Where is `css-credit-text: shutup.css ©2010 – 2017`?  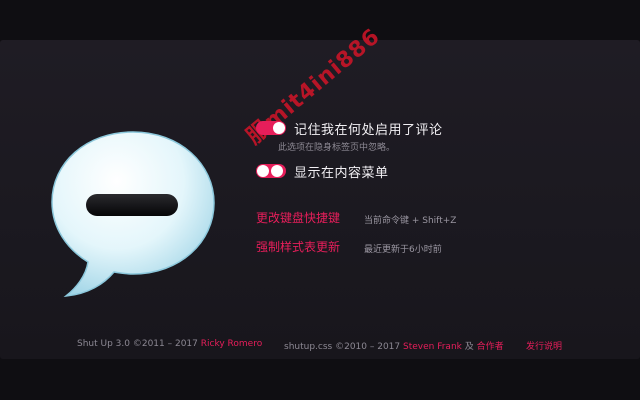 css-credit-text: shutup.css ©2010 – 2017 is located at coordinates (342, 347).